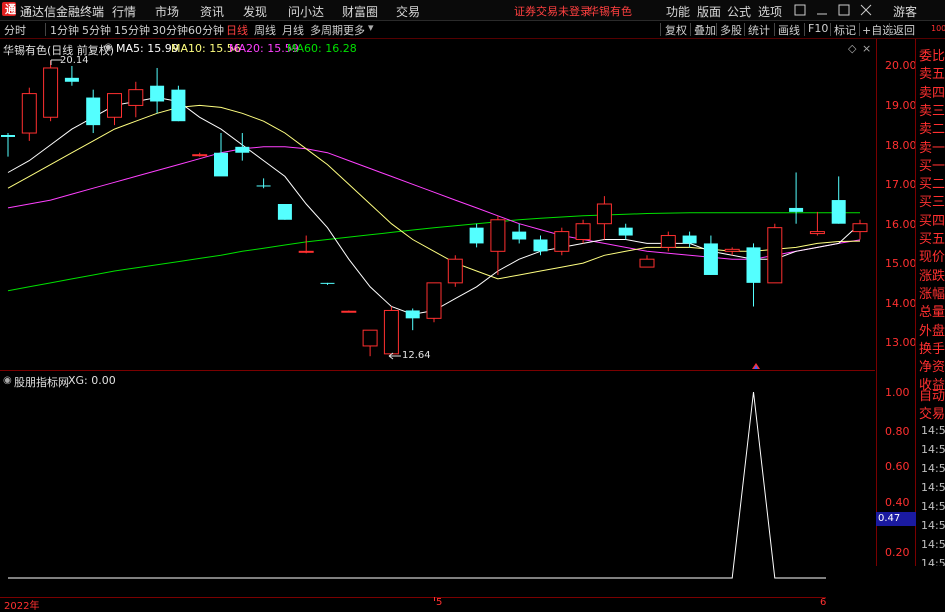 The image size is (945, 612). What do you see at coordinates (206, 30) in the screenshot?
I see `period-tab-60min: 60分钟` at bounding box center [206, 30].